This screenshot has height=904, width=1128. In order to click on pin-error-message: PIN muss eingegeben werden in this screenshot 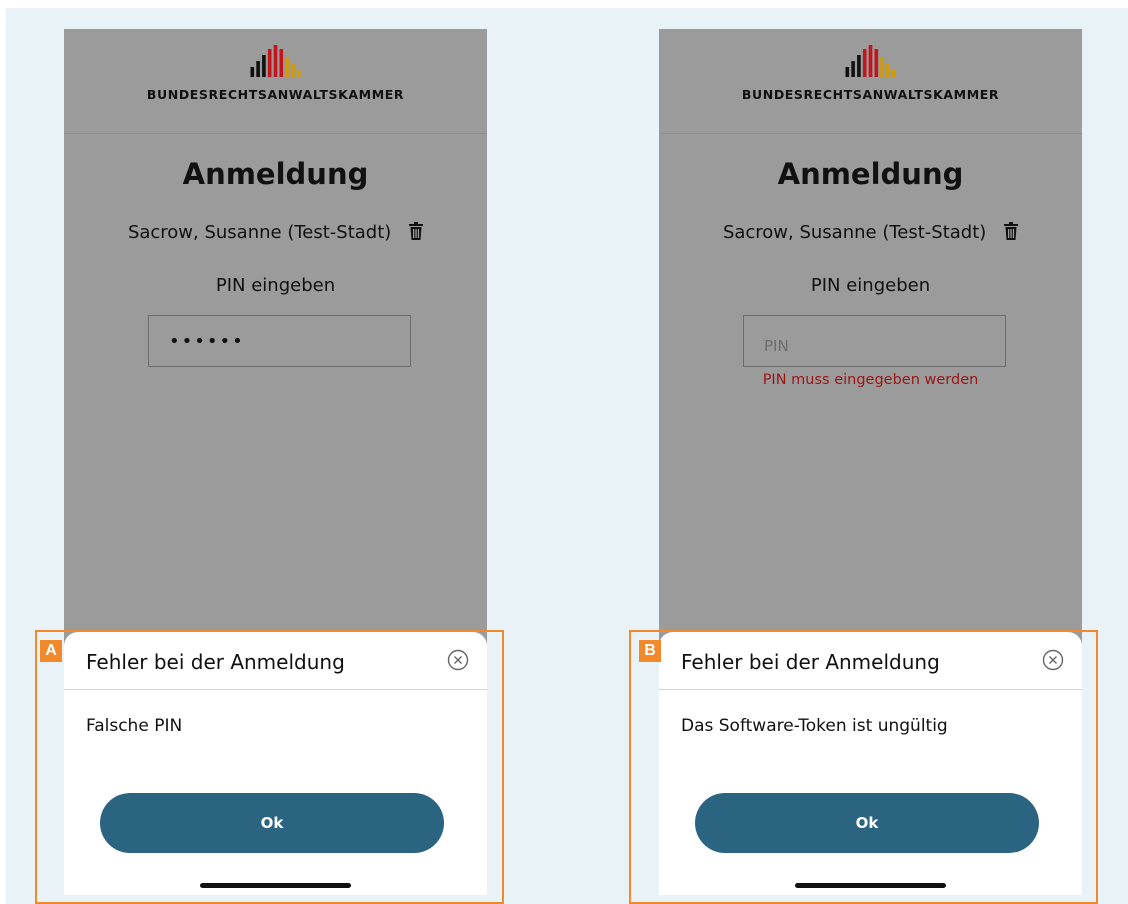, I will do `click(870, 380)`.